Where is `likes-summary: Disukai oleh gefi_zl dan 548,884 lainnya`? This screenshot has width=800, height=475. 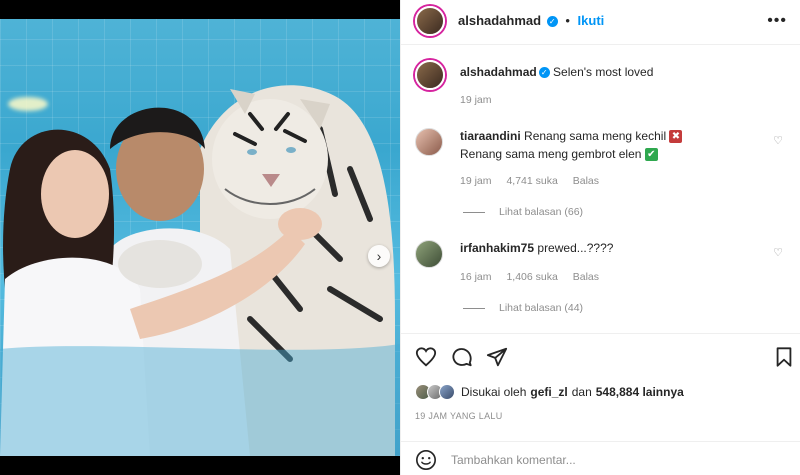
likes-summary: Disukai oleh gefi_zl dan 548,884 lainnya is located at coordinates (551, 392).